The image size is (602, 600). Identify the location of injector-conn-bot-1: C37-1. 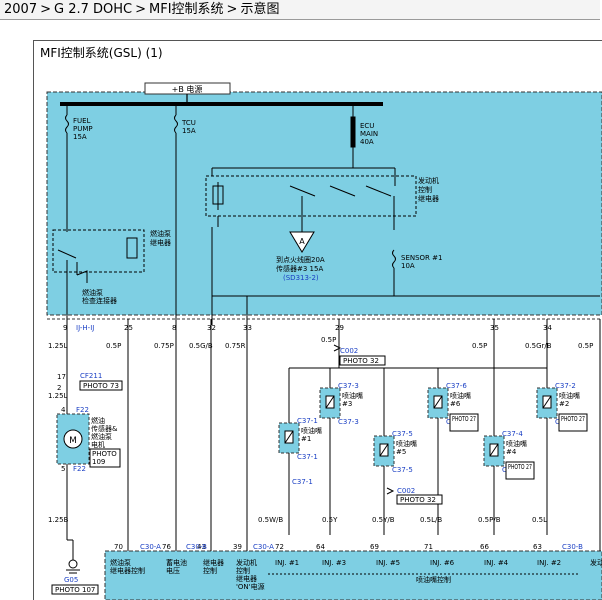
(307, 457).